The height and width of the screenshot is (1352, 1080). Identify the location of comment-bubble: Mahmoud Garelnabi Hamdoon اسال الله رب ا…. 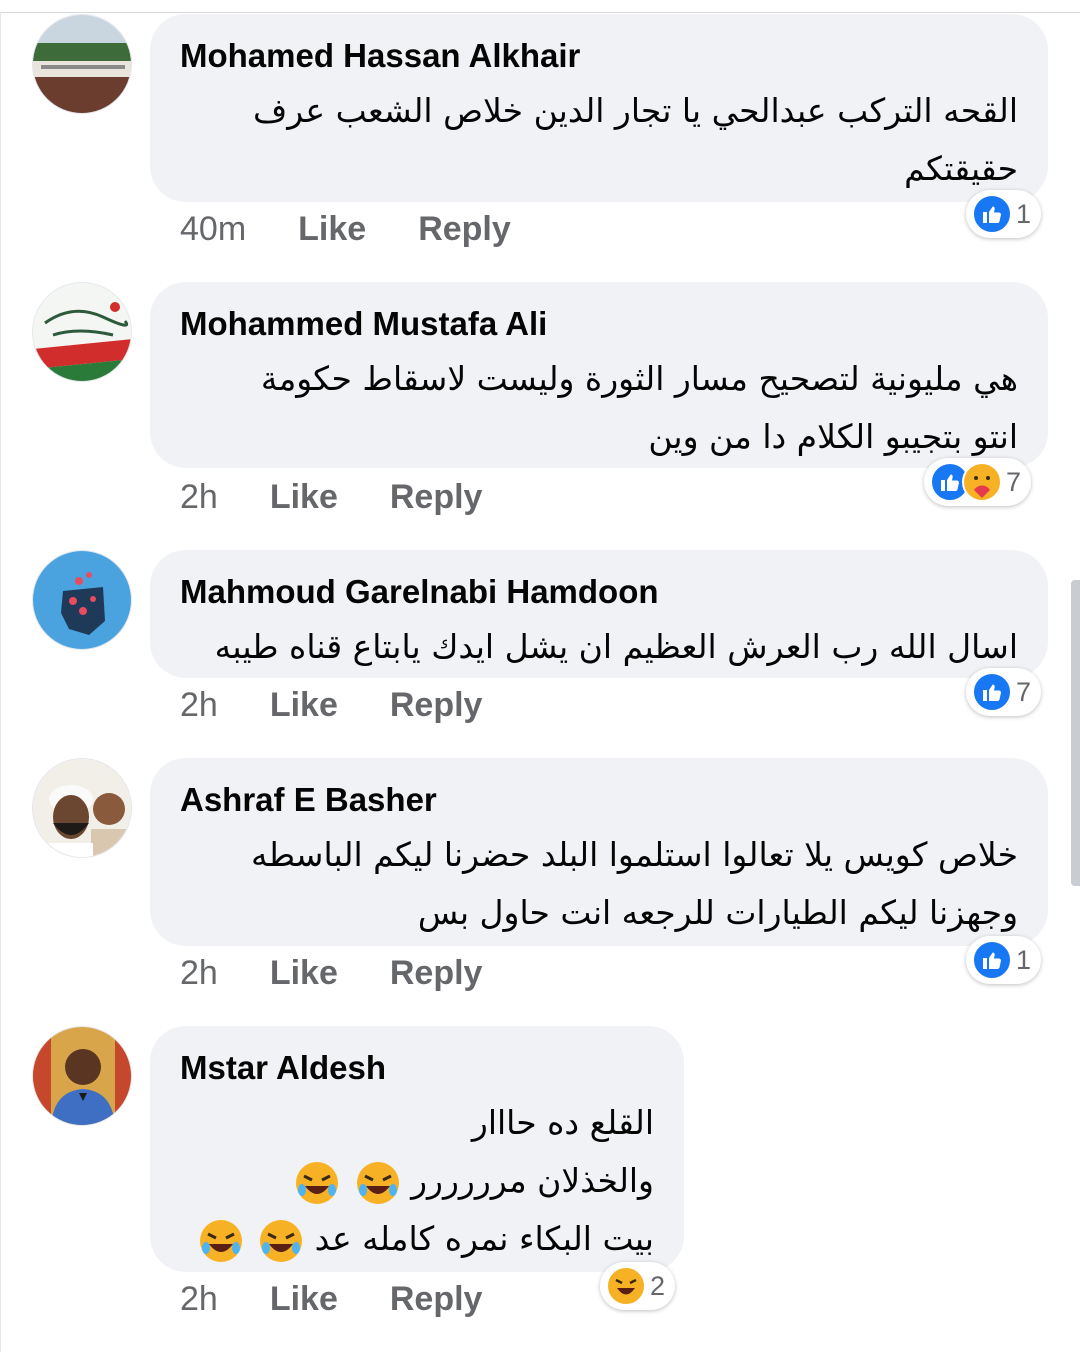
(599, 614).